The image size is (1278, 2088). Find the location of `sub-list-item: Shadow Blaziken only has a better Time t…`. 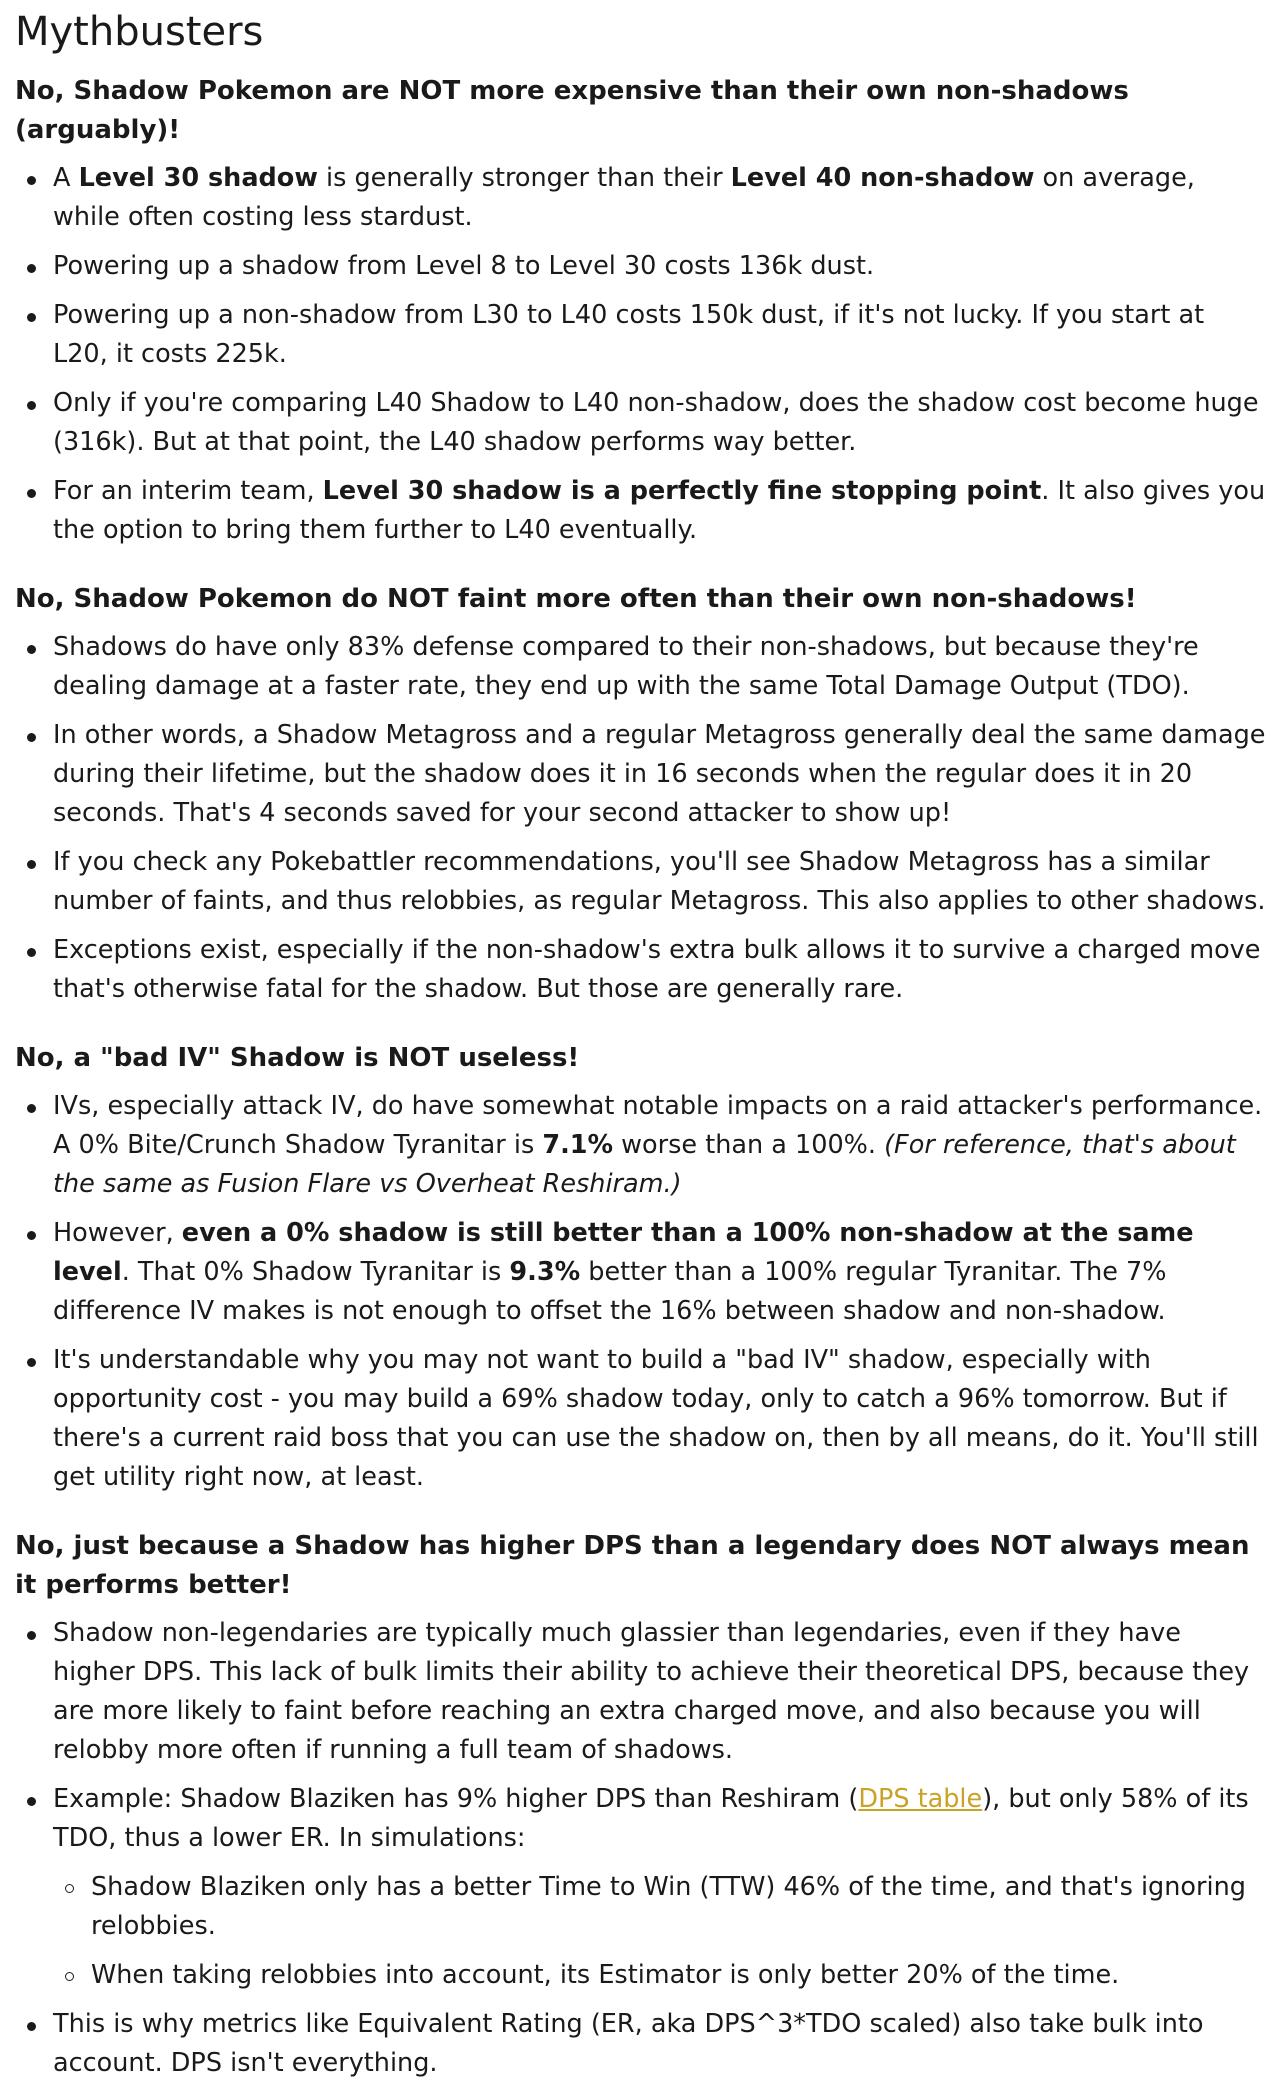

sub-list-item: Shadow Blaziken only has a better Time t… is located at coordinates (659, 1907).